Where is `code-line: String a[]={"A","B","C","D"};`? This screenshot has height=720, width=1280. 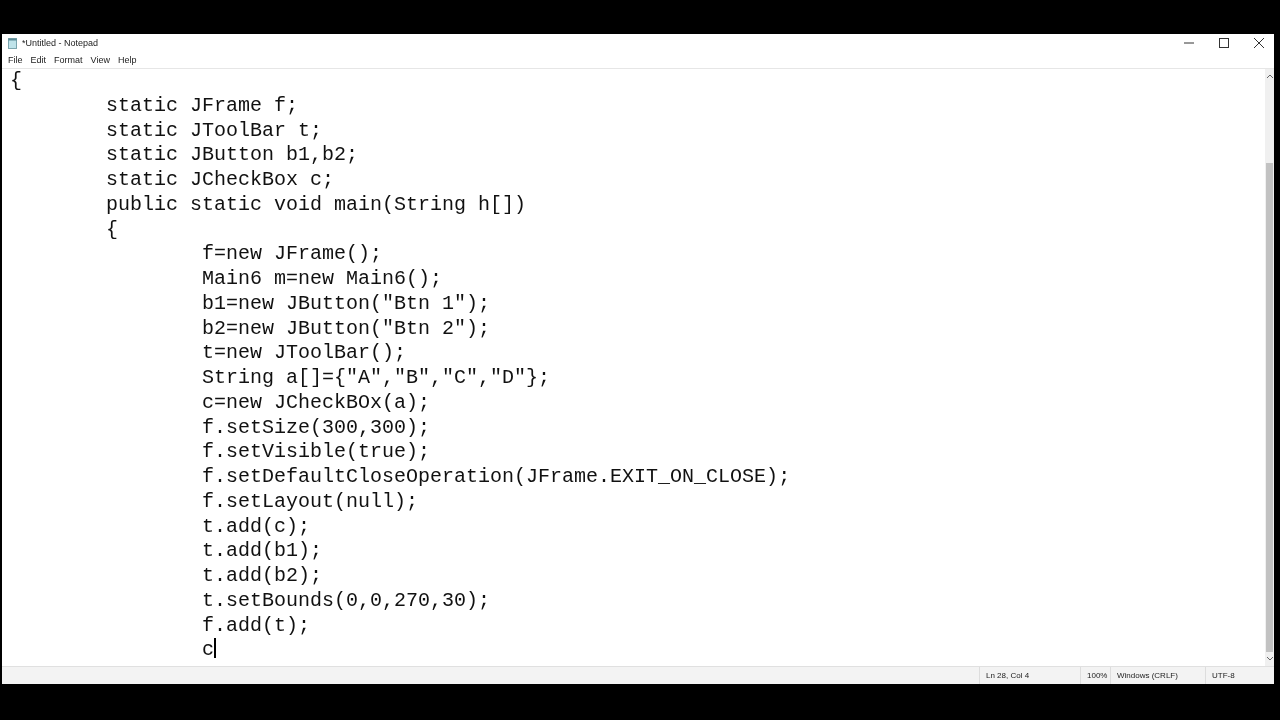
code-line: String a[]={"A","B","C","D"}; is located at coordinates (376, 377).